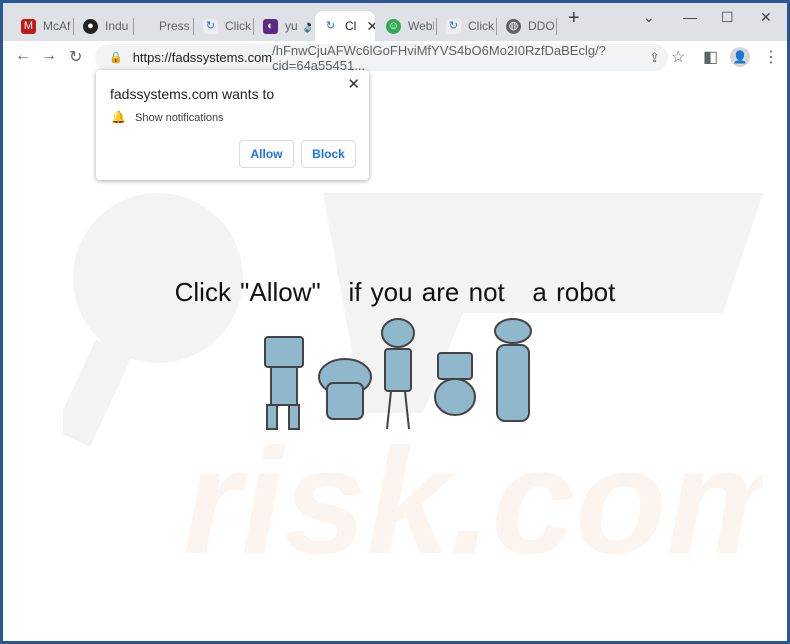  What do you see at coordinates (23, 56) in the screenshot?
I see `back-button: ←` at bounding box center [23, 56].